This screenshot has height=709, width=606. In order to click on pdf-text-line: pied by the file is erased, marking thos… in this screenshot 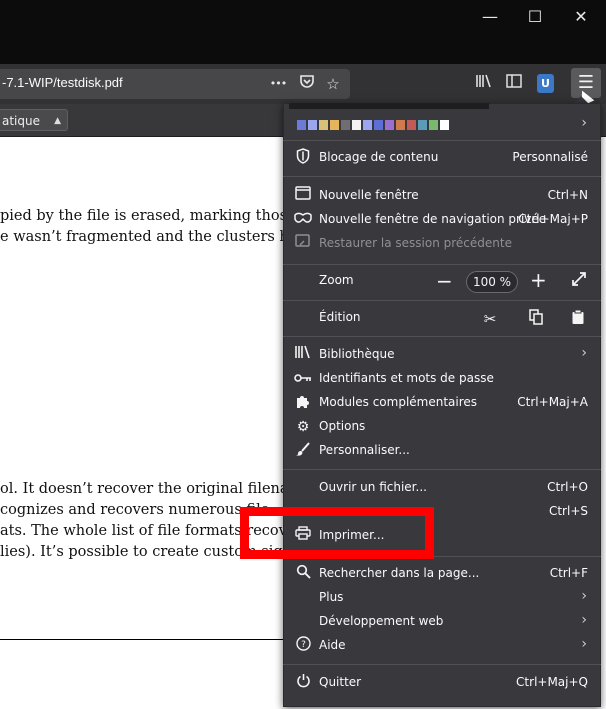, I will do `click(162, 216)`.